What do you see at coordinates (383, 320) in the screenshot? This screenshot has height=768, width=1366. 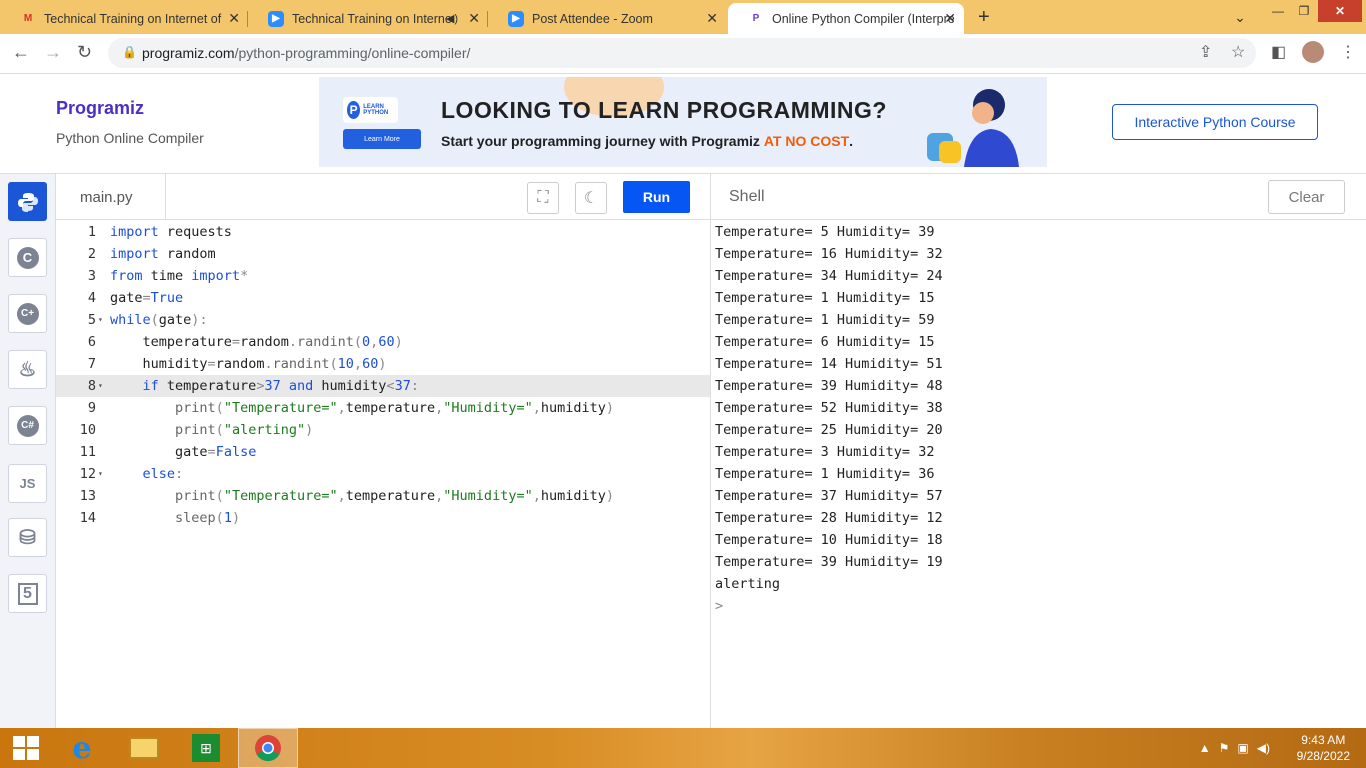 I see `code-line: 5 ▾ while(gate):` at bounding box center [383, 320].